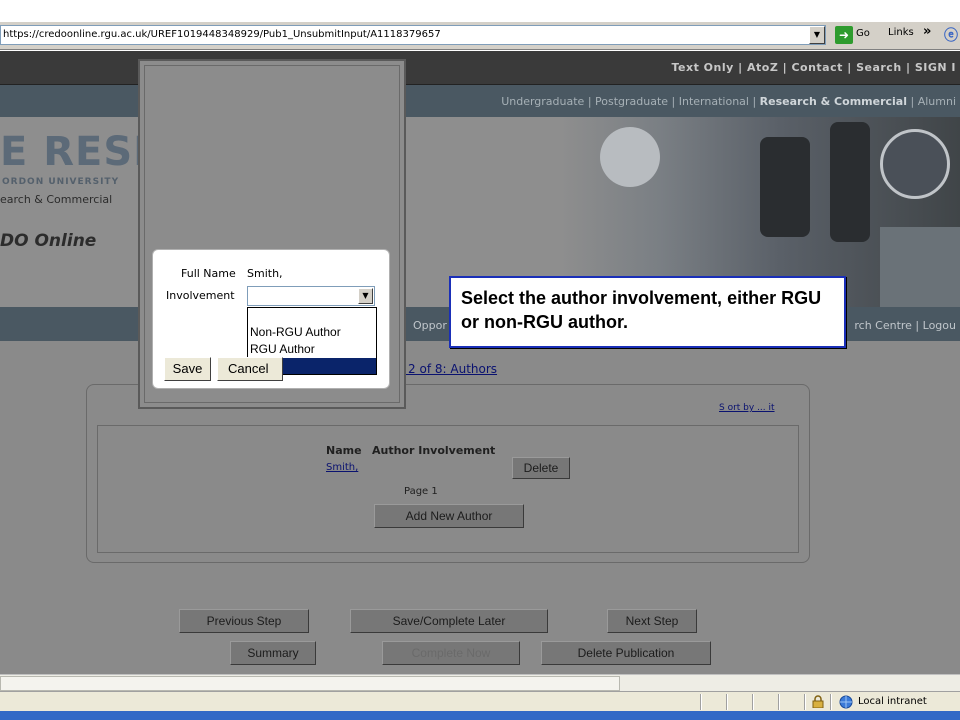  Describe the element at coordinates (447, 369) in the screenshot. I see `step-link: P 2 of 8: Authors` at that location.